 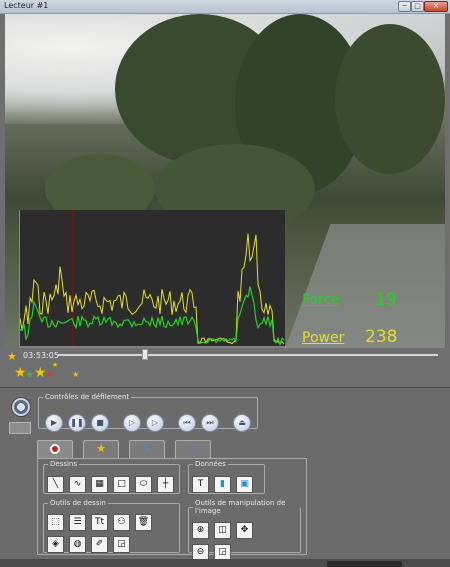 I want to click on tab-settings: ⚙, so click(x=193, y=449).